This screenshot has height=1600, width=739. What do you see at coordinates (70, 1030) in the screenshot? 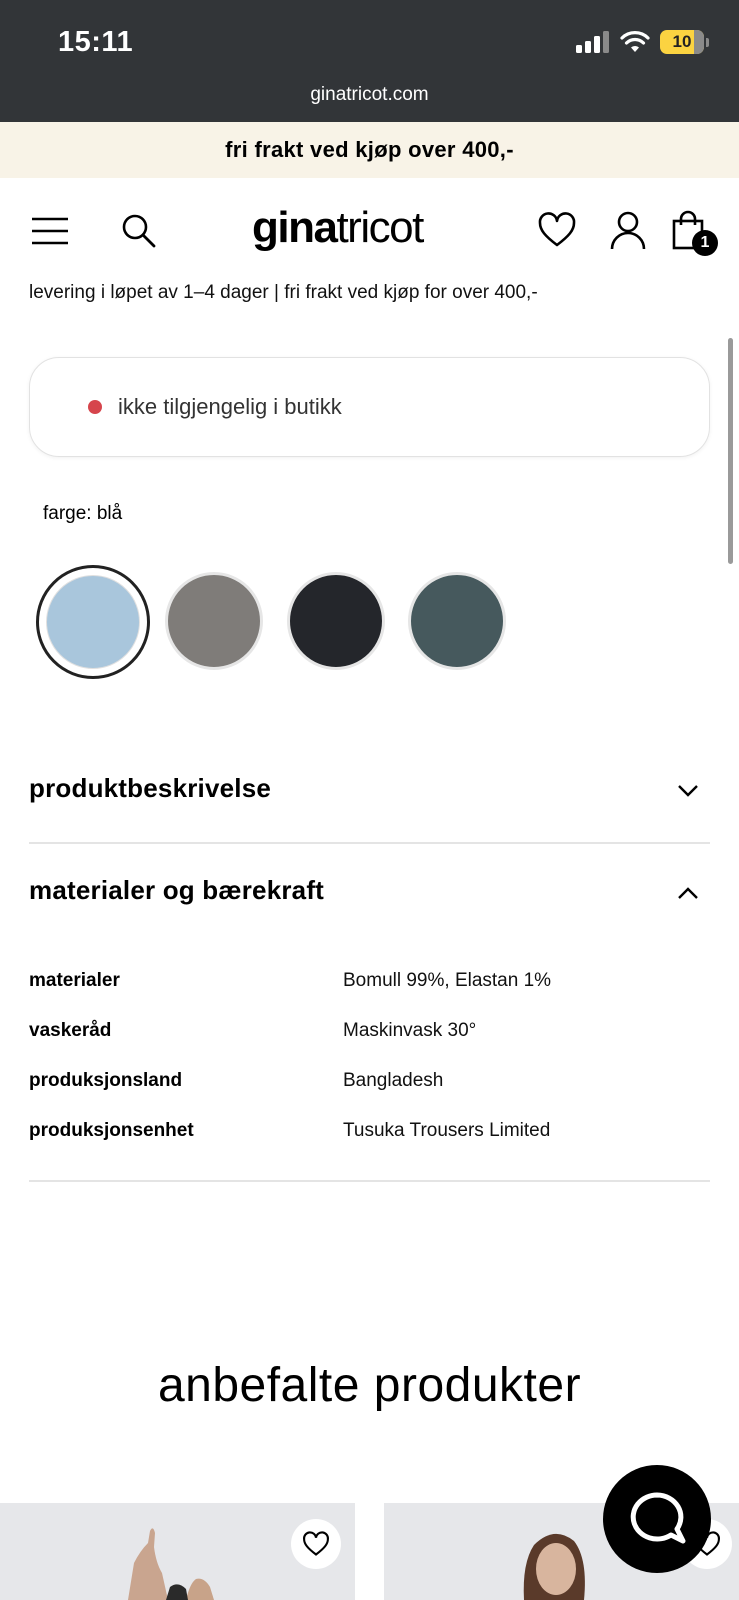
I see `spec-label: vaskeråd` at bounding box center [70, 1030].